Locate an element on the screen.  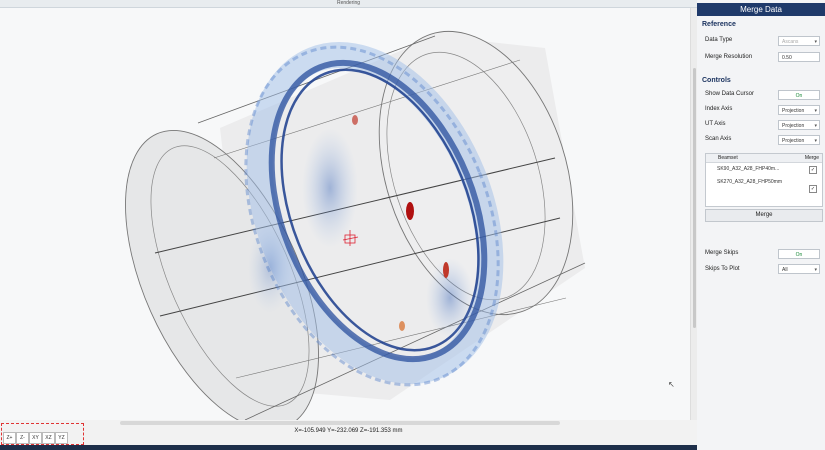
view-yz-button: YZ is located at coordinates (61, 438).